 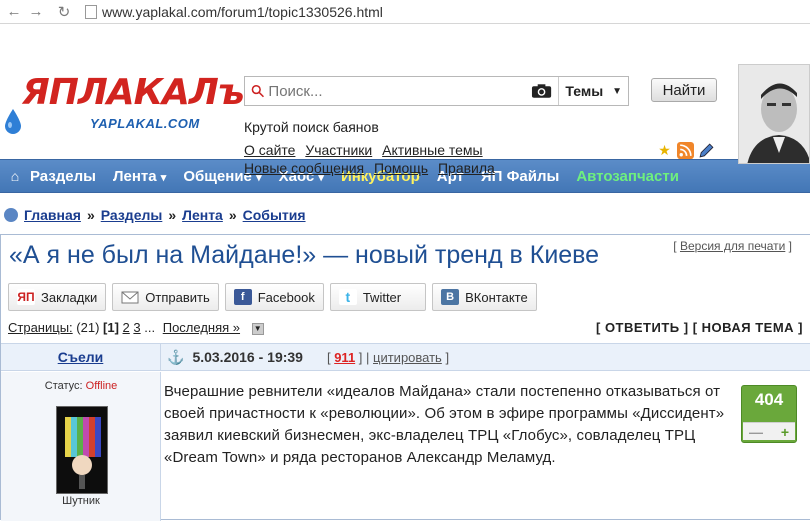 I want to click on twitter-button: t Twitter, so click(x=378, y=297).